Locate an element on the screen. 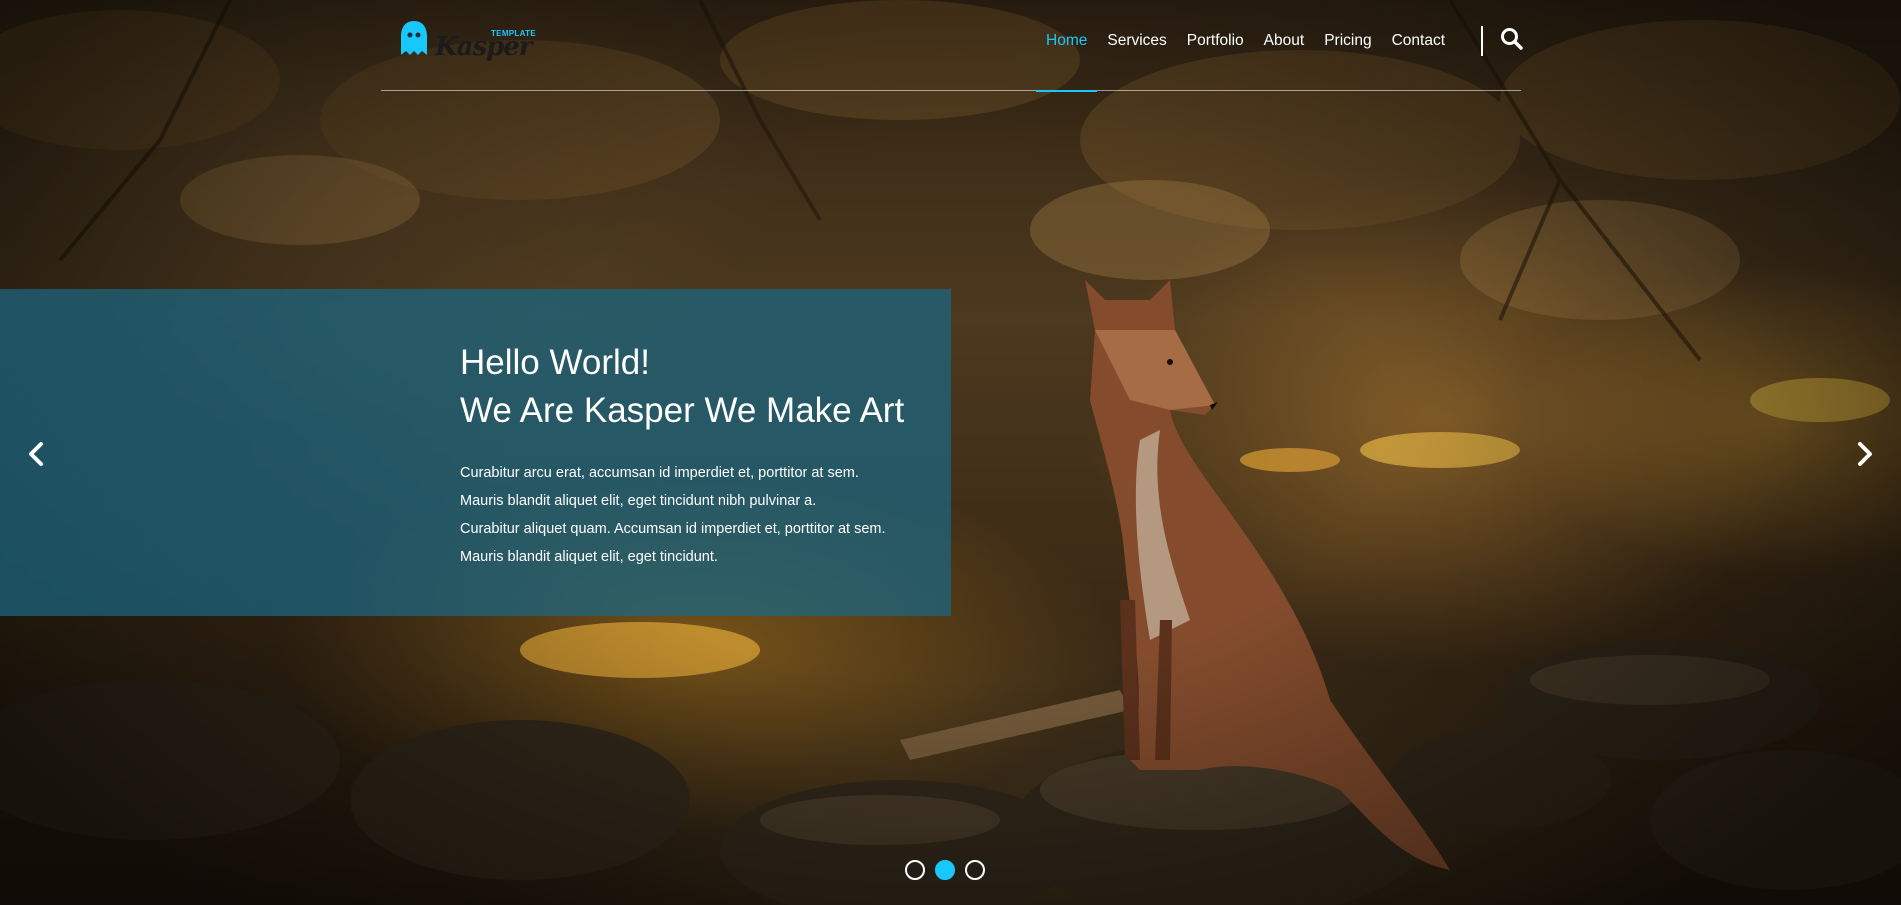 This screenshot has width=1901, height=905. slide-title: Hello World! We Are Kasper We Make Art is located at coordinates (695, 387).